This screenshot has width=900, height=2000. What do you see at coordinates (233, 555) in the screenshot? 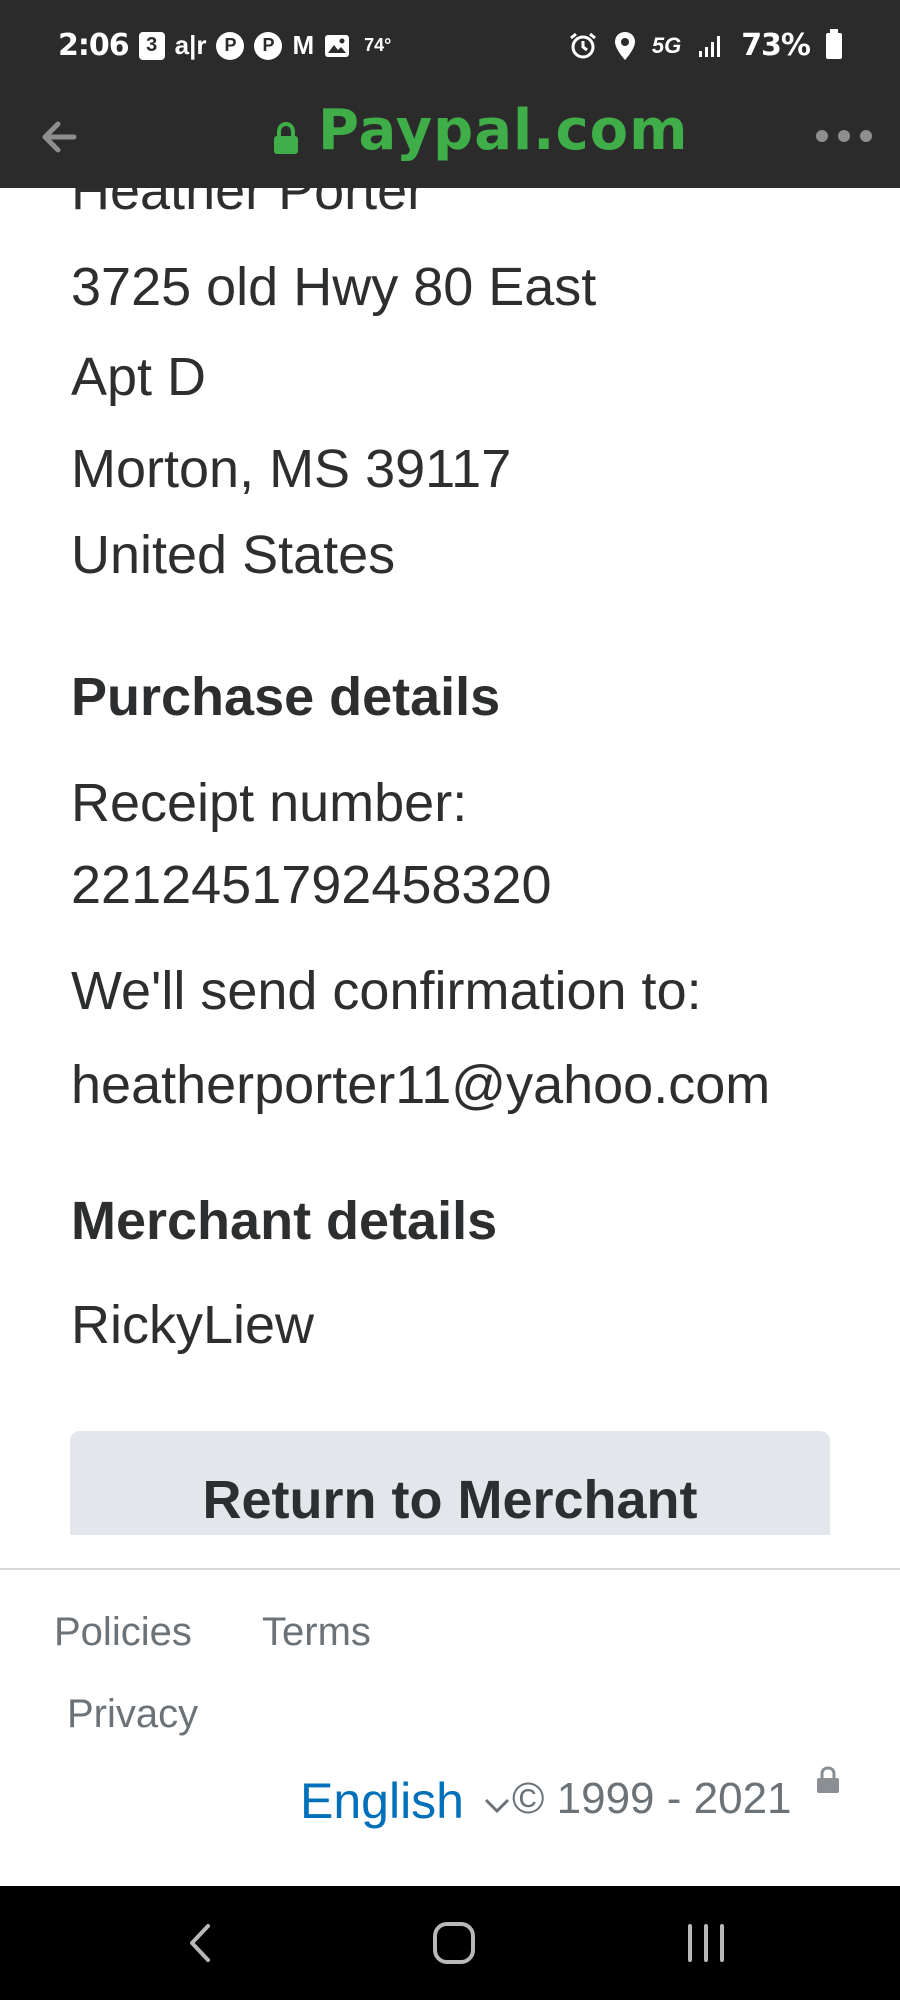
I see `shipping-country: United States` at bounding box center [233, 555].